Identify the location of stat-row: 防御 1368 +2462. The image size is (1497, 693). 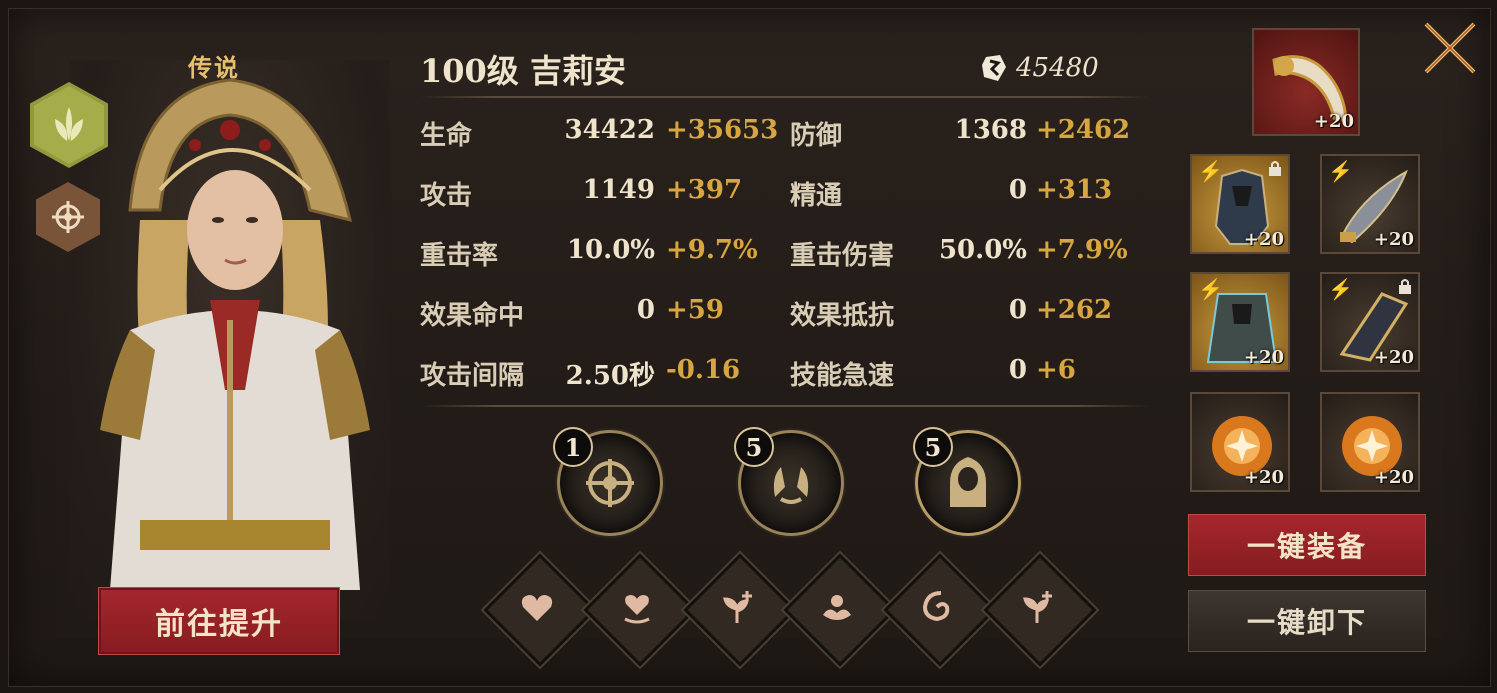
(970, 135).